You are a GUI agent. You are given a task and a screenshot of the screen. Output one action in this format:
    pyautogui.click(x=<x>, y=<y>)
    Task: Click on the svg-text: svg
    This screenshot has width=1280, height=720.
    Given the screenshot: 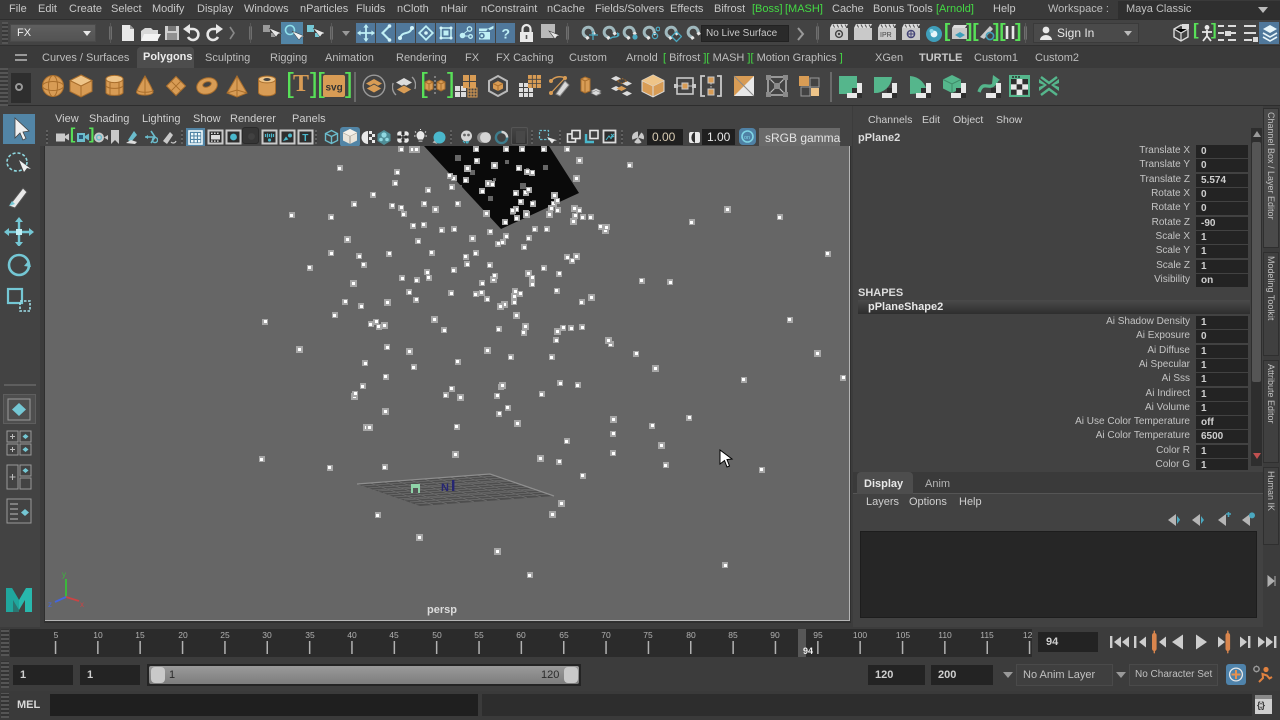 What is the action you would take?
    pyautogui.click(x=334, y=88)
    